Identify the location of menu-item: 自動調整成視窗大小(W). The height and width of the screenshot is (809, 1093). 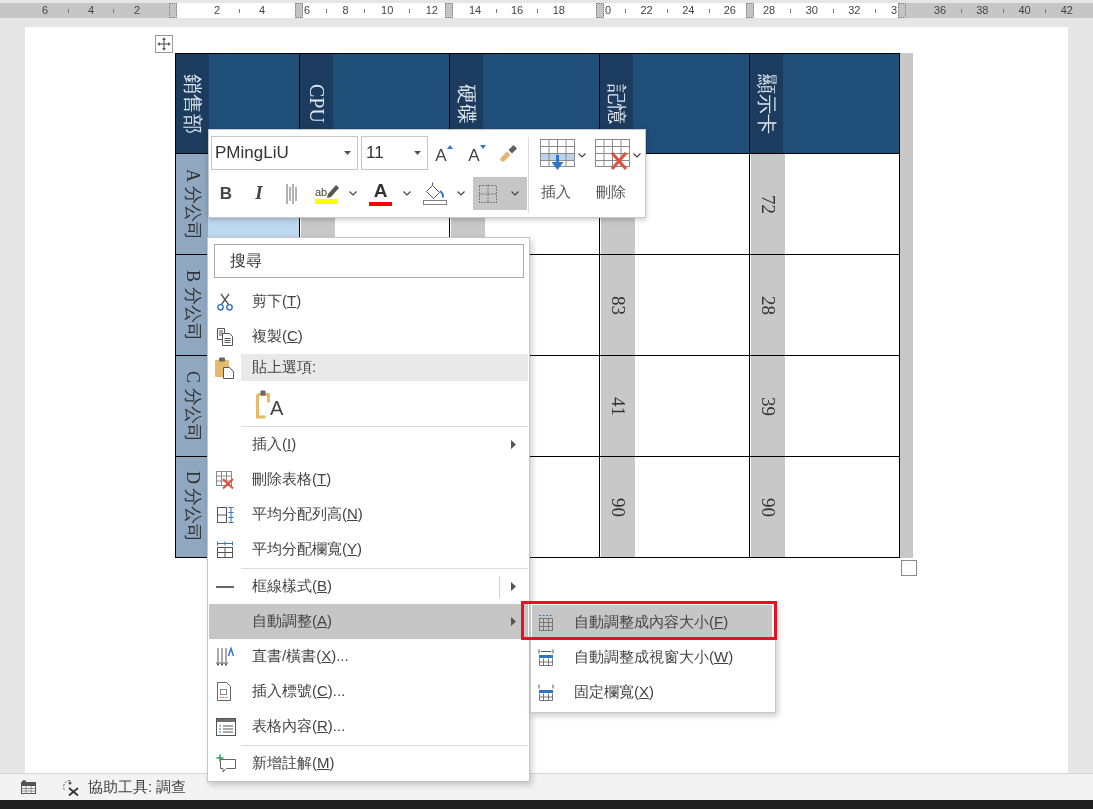
(652, 657).